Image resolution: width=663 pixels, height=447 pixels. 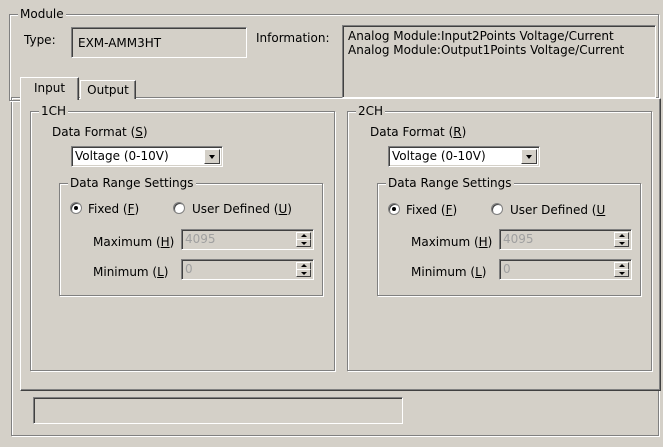 I want to click on channel-1-maximum-spinner: 4095, so click(x=247, y=239).